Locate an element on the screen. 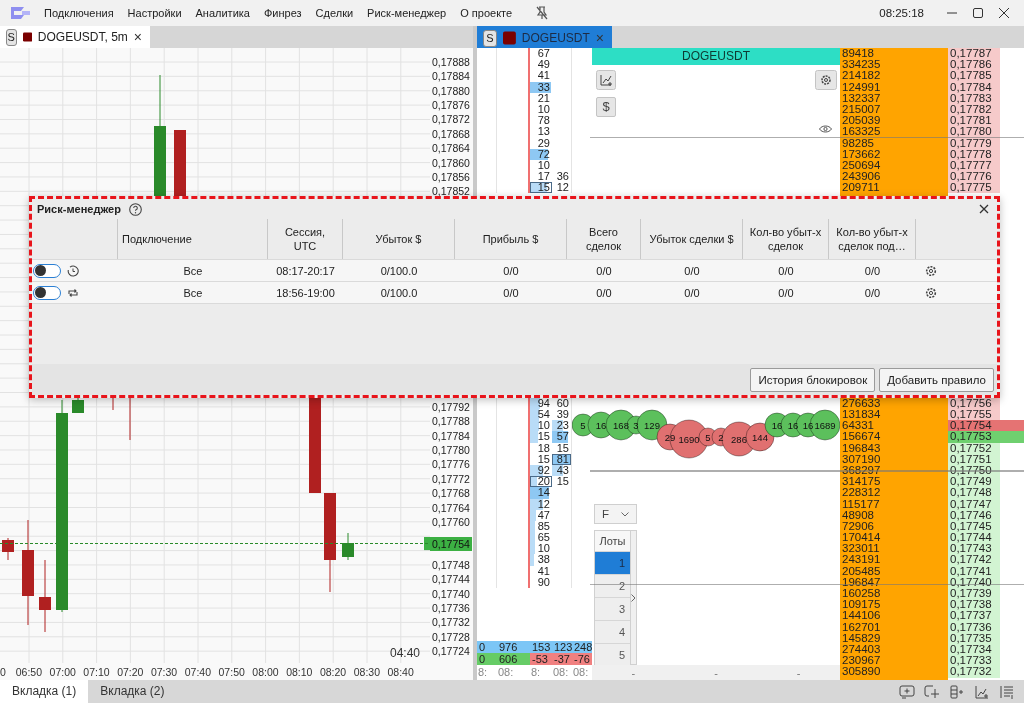  menu-item: Риск-менеджер is located at coordinates (407, 13).